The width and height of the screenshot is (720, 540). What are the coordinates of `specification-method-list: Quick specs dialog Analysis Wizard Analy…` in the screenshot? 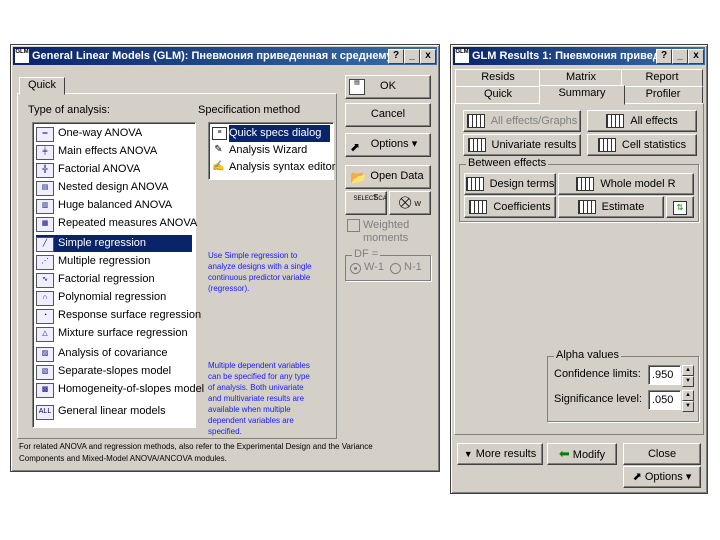 It's located at (271, 151).